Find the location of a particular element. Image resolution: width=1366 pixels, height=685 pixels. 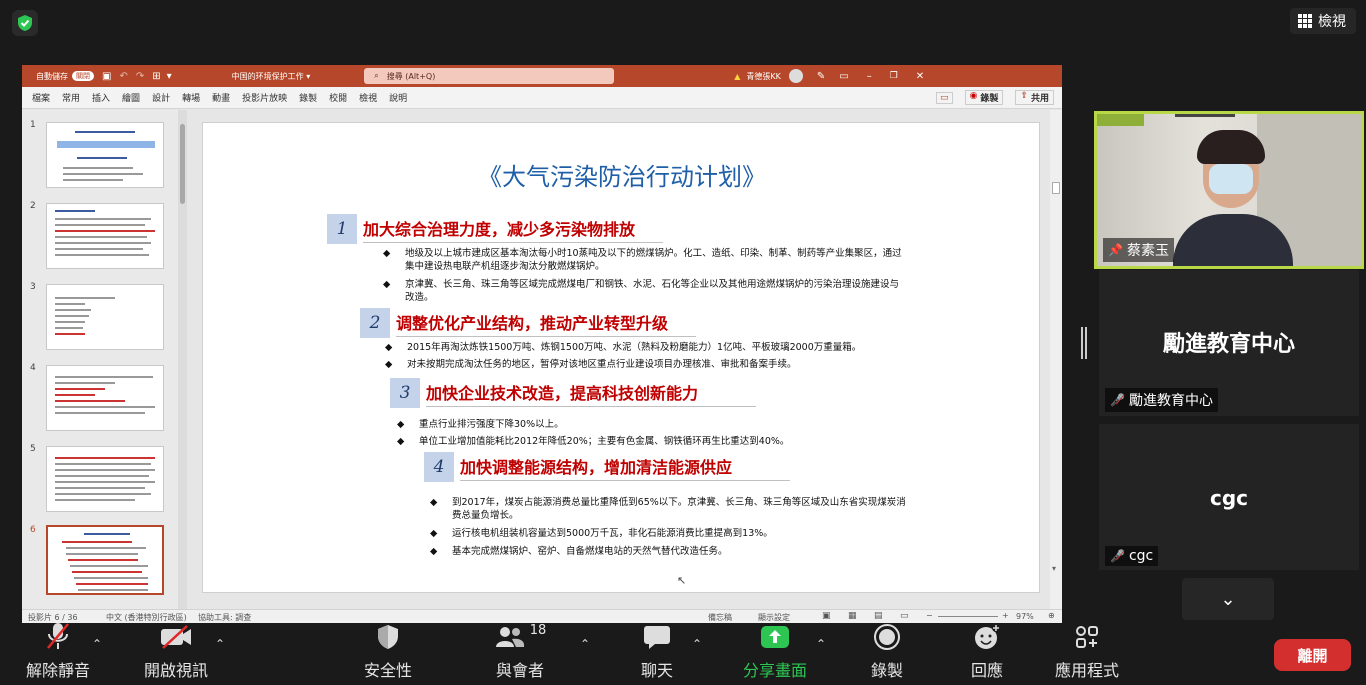

participant-name-tag: 📌 蔡素玉 is located at coordinates (1138, 250).